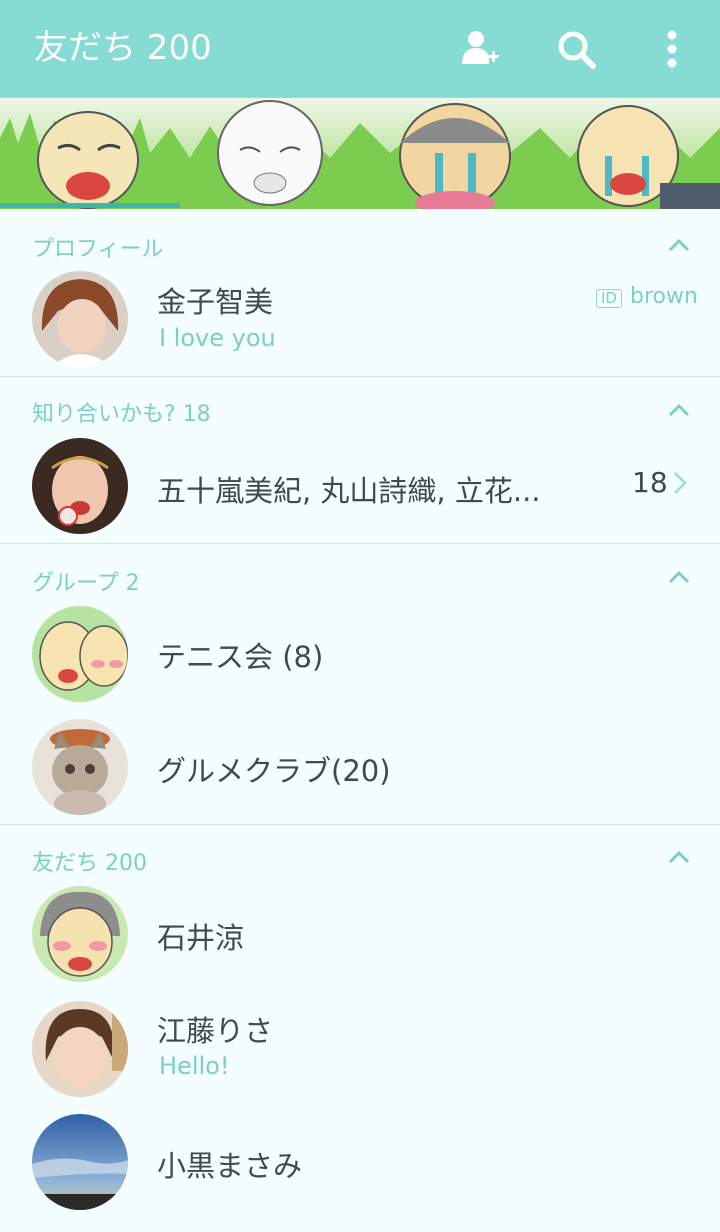 The width and height of the screenshot is (720, 1232). I want to click on suggestion-count: 18, so click(650, 482).